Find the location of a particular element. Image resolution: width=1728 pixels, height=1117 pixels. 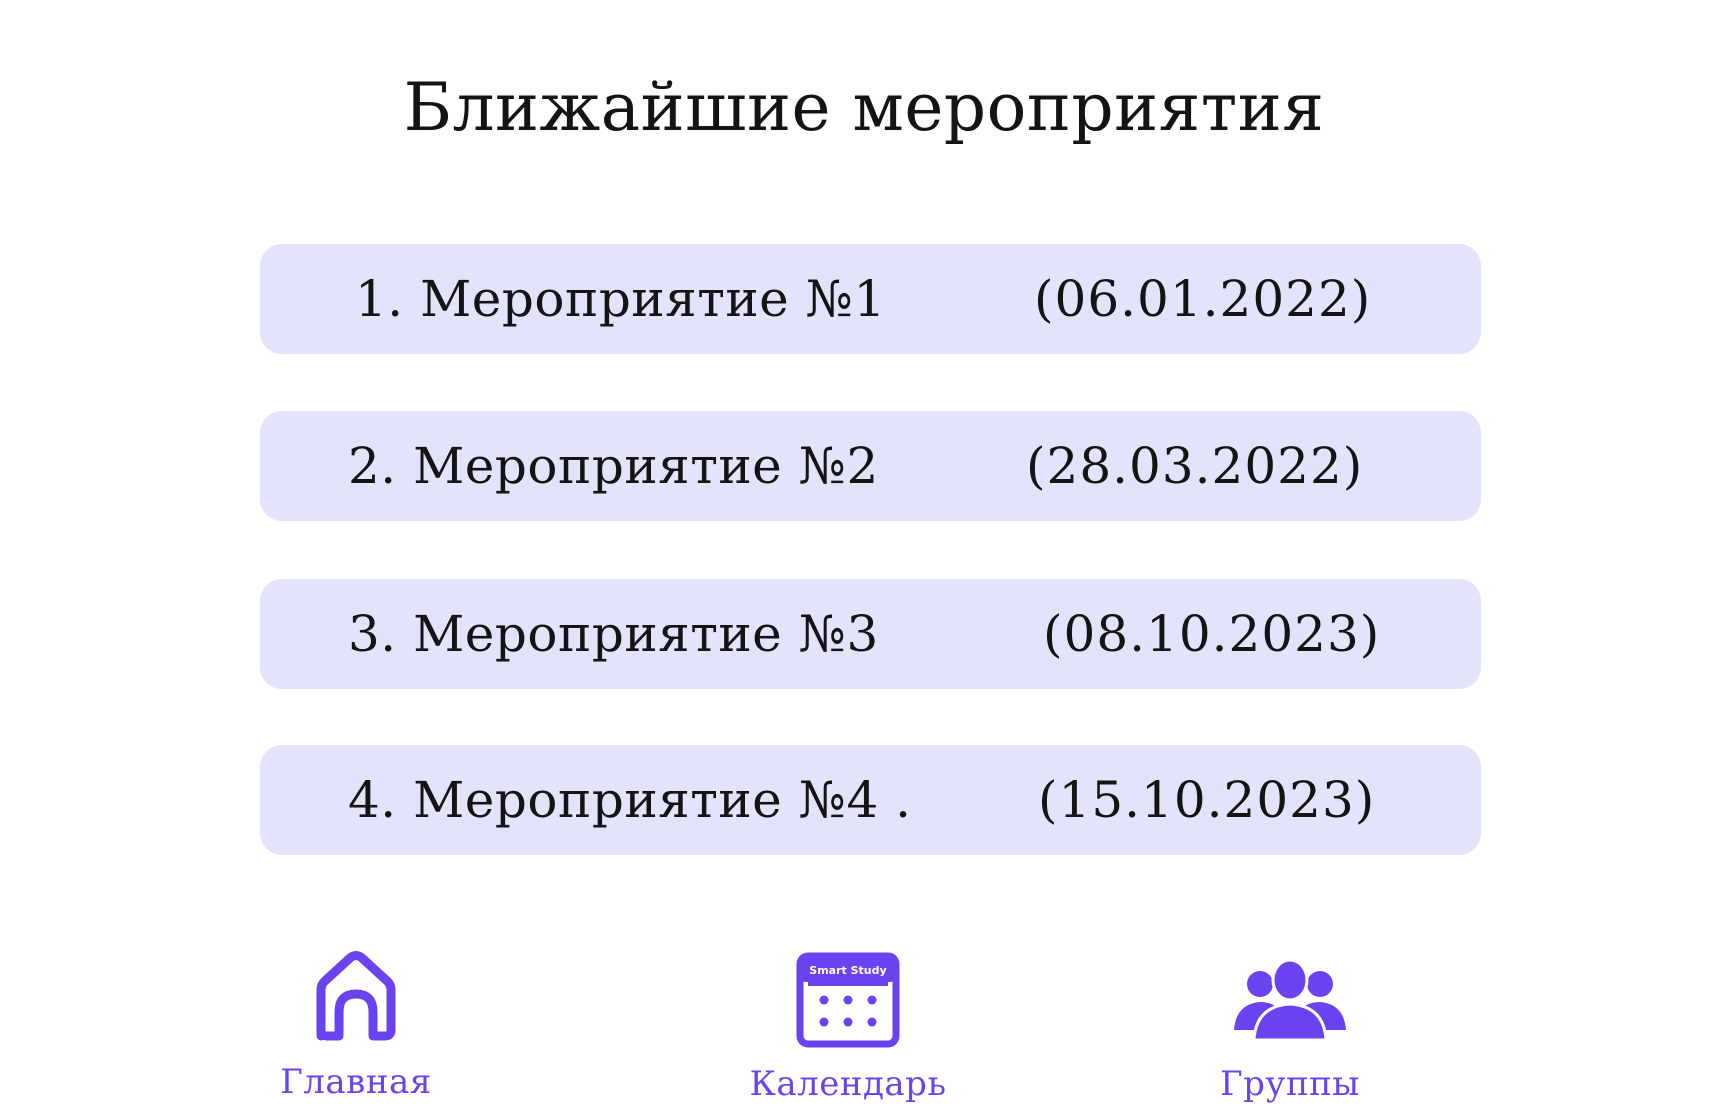

nav-home-label: Главная is located at coordinates (356, 1082).